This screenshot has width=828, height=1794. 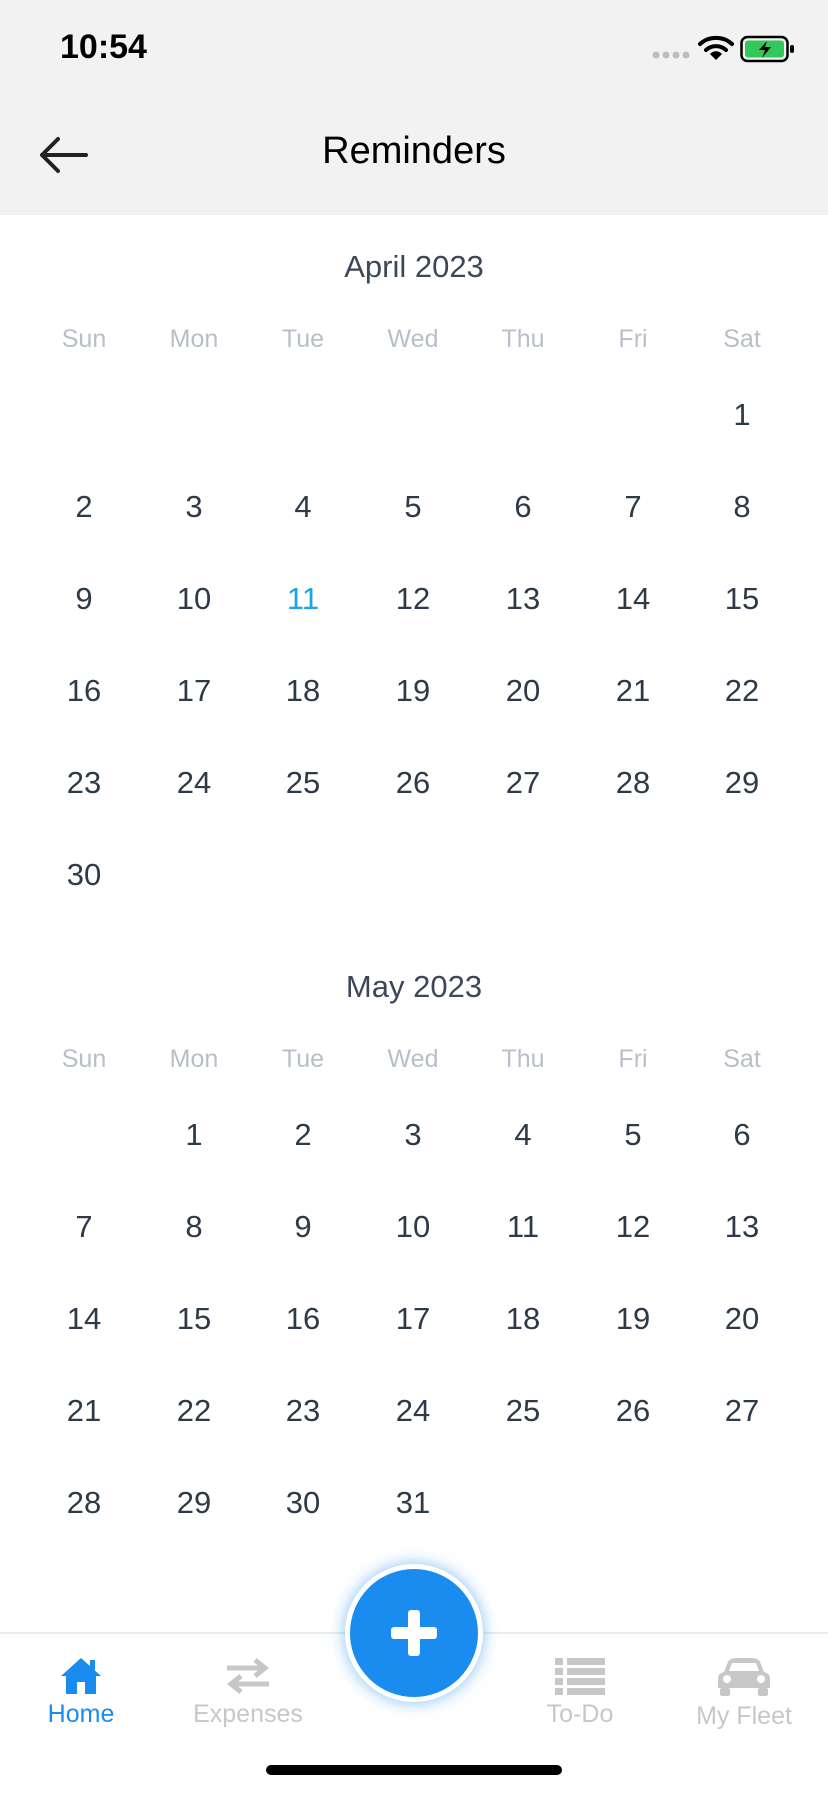 I want to click on plus-icon, so click(x=414, y=1633).